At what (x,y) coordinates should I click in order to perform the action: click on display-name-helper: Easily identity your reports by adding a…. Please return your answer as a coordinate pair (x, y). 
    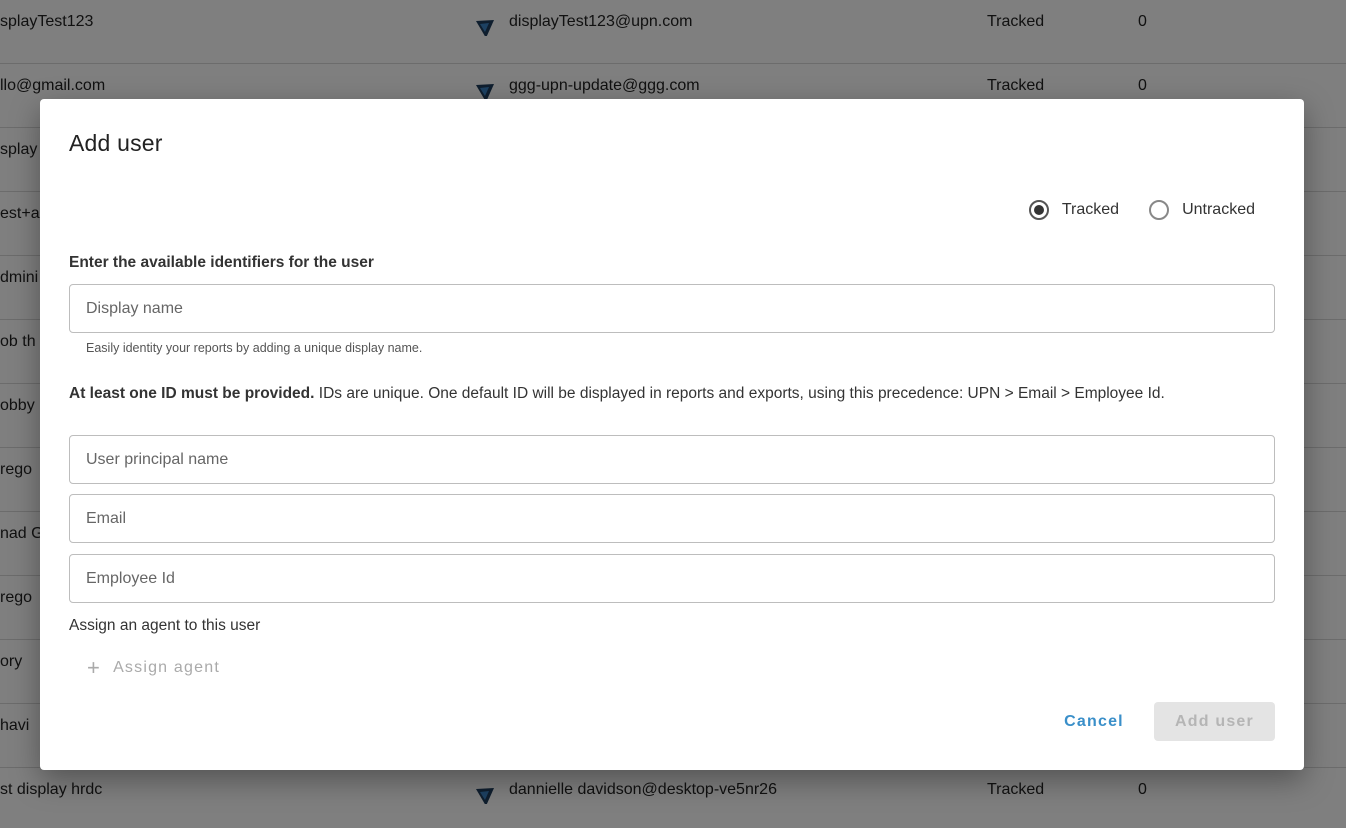
    Looking at the image, I should click on (254, 348).